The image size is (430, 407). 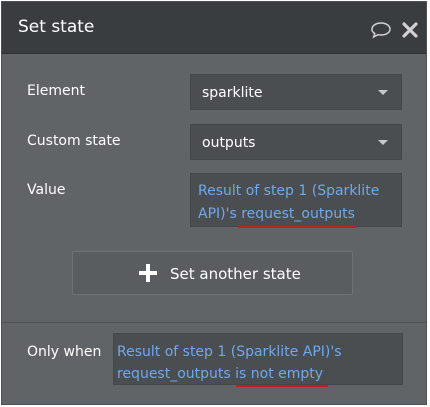 I want to click on element-dropdown: sparklite, so click(x=296, y=92).